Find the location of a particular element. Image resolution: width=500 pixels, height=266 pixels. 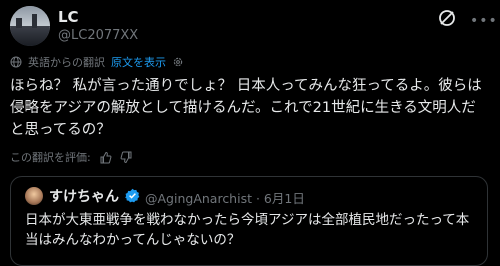

globe-icon is located at coordinates (16, 62).